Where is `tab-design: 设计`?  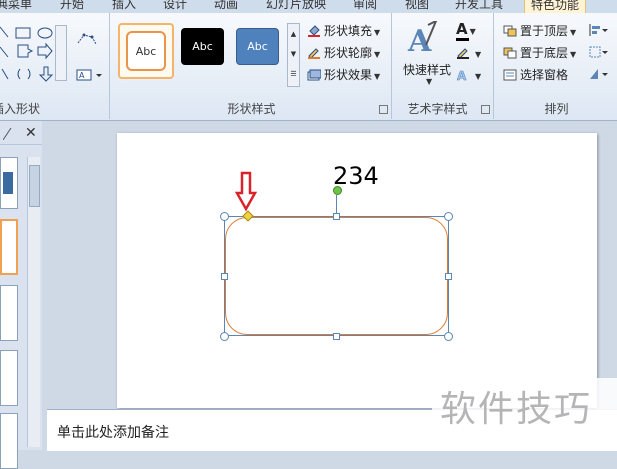
tab-design: 设计 is located at coordinates (175, 6).